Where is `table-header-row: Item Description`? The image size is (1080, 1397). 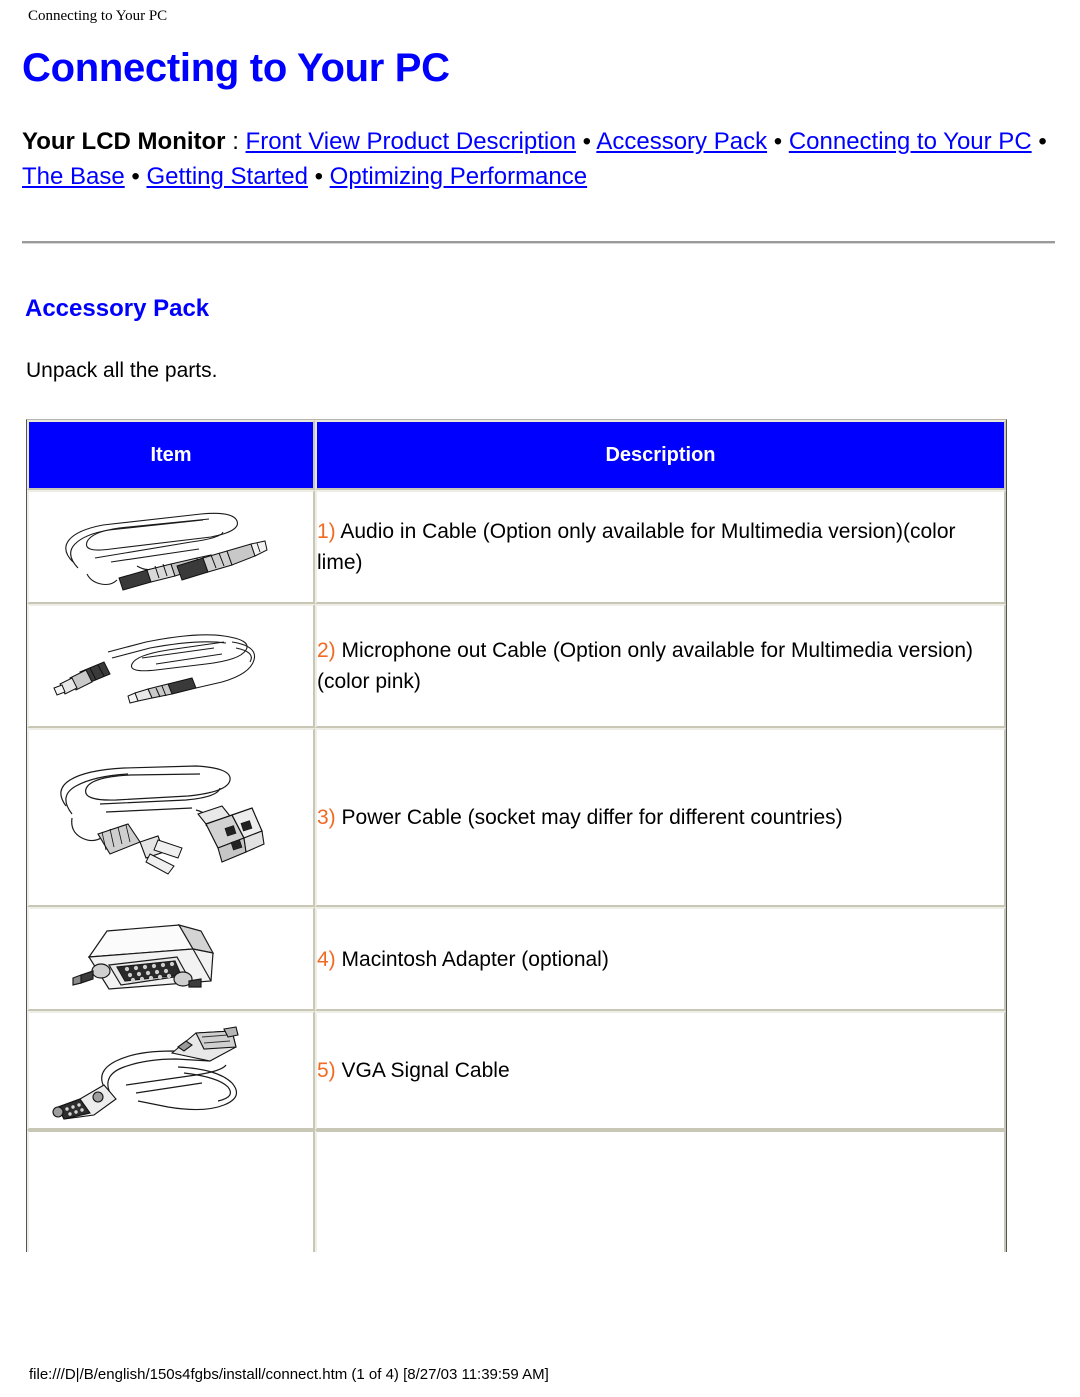
table-header-row: Item Description is located at coordinates (516, 455).